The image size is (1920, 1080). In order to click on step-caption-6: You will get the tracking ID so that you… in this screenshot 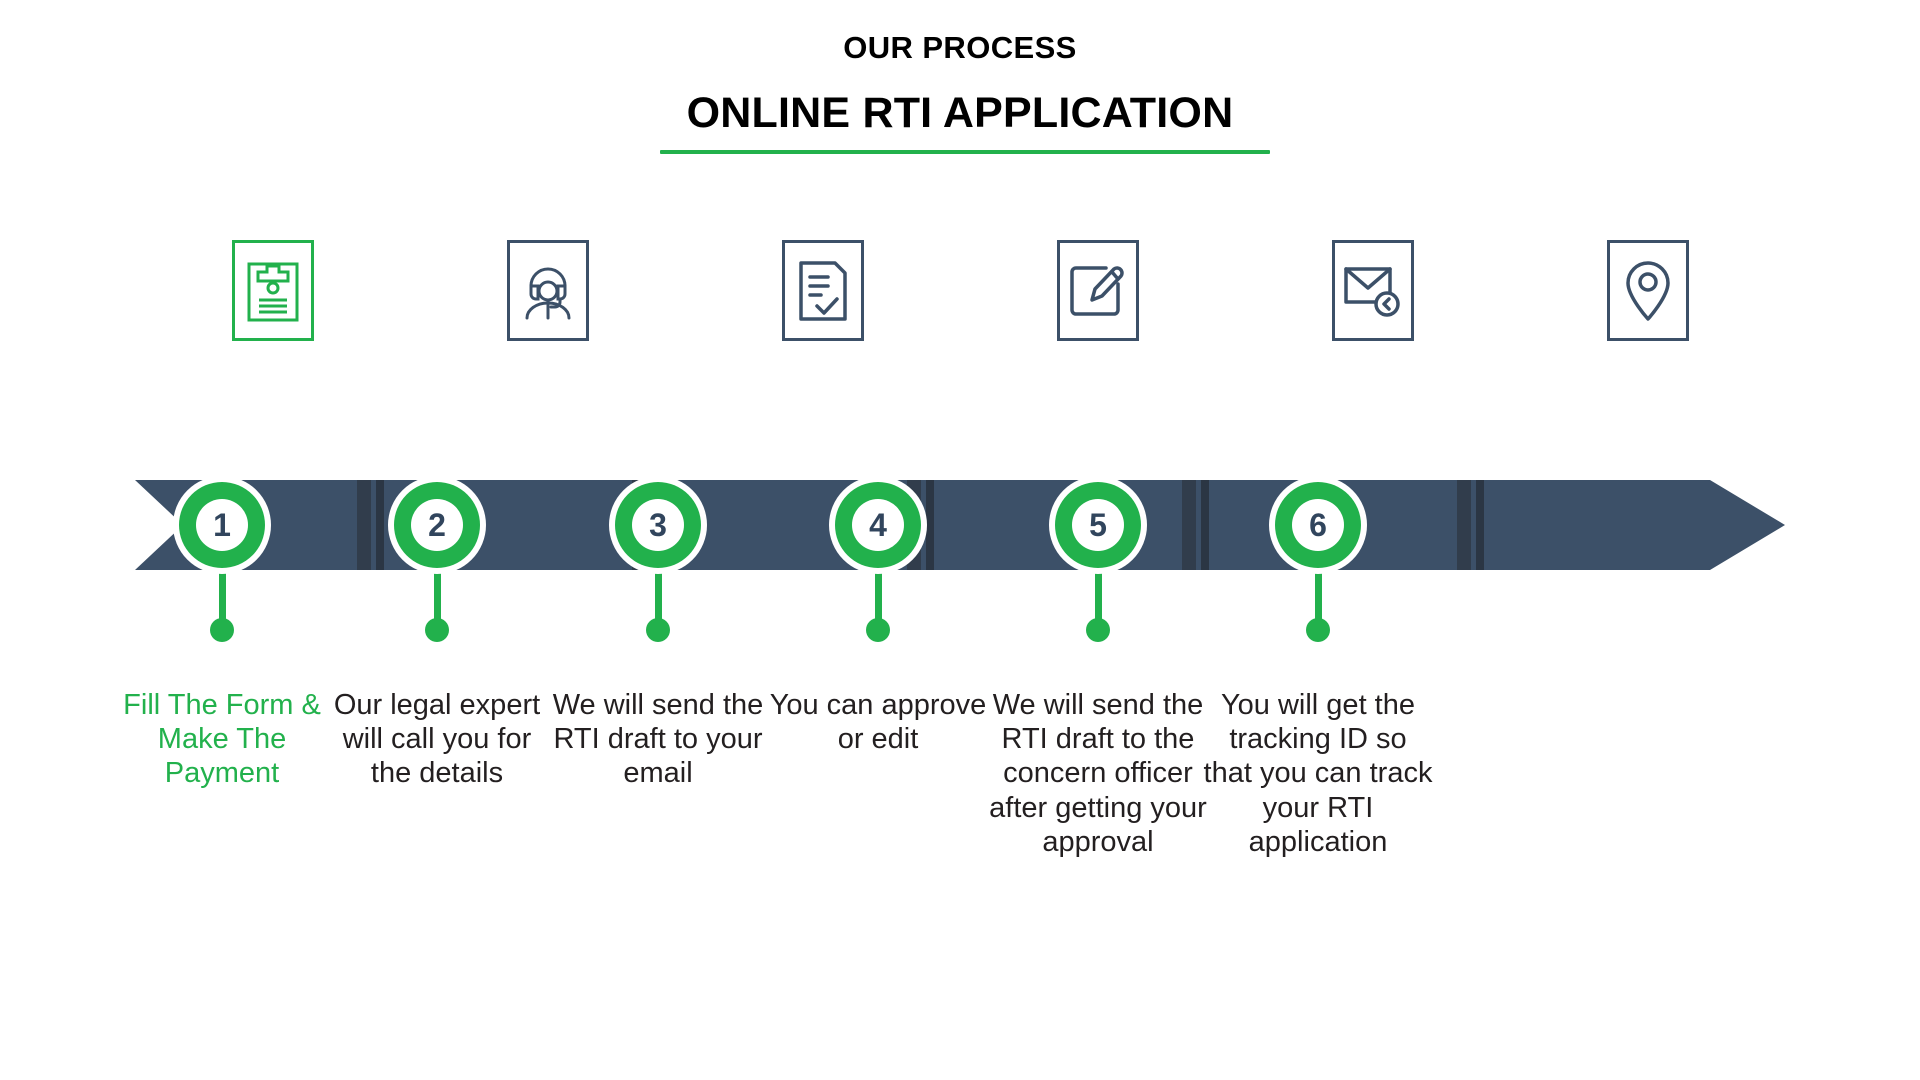, I will do `click(1318, 773)`.